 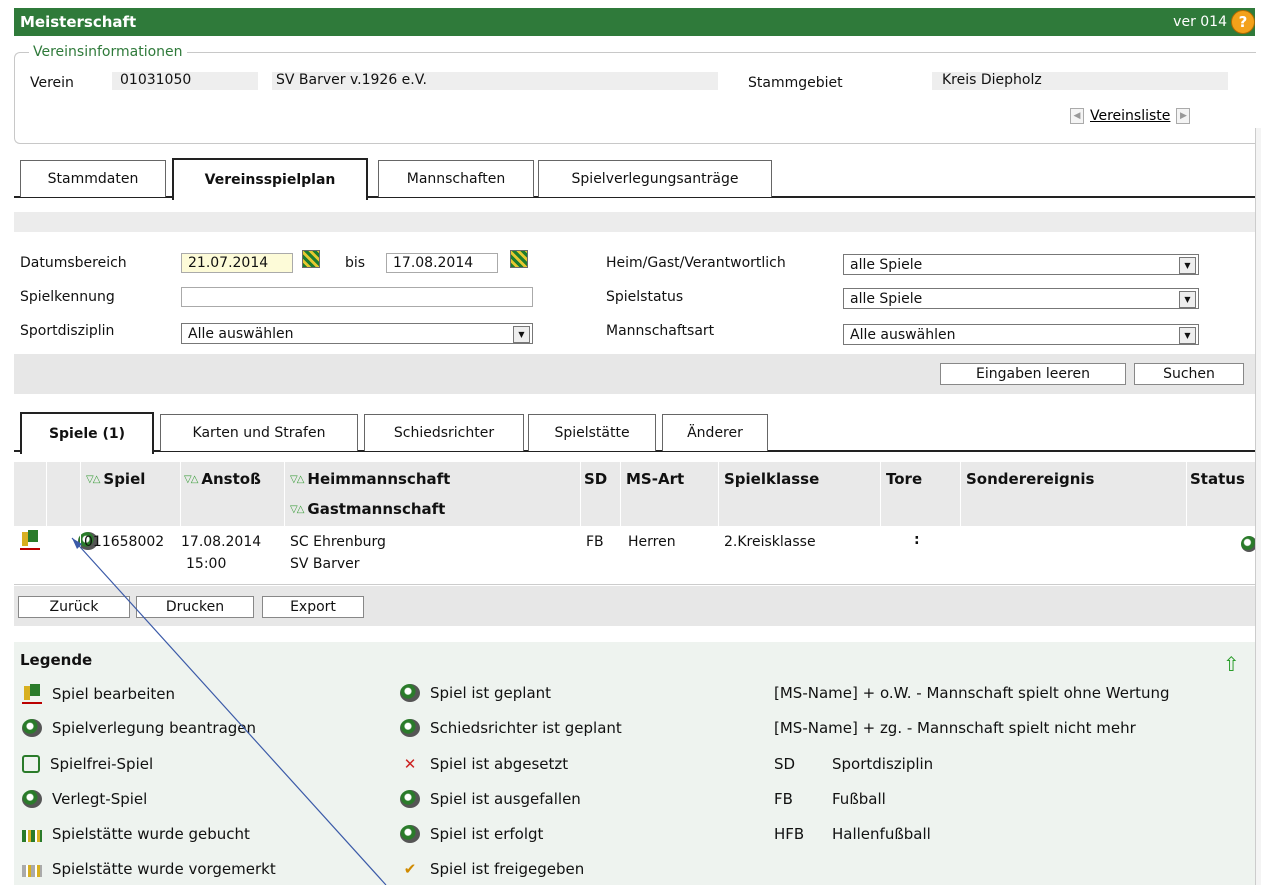 I want to click on print-button: Drucken, so click(x=195, y=607).